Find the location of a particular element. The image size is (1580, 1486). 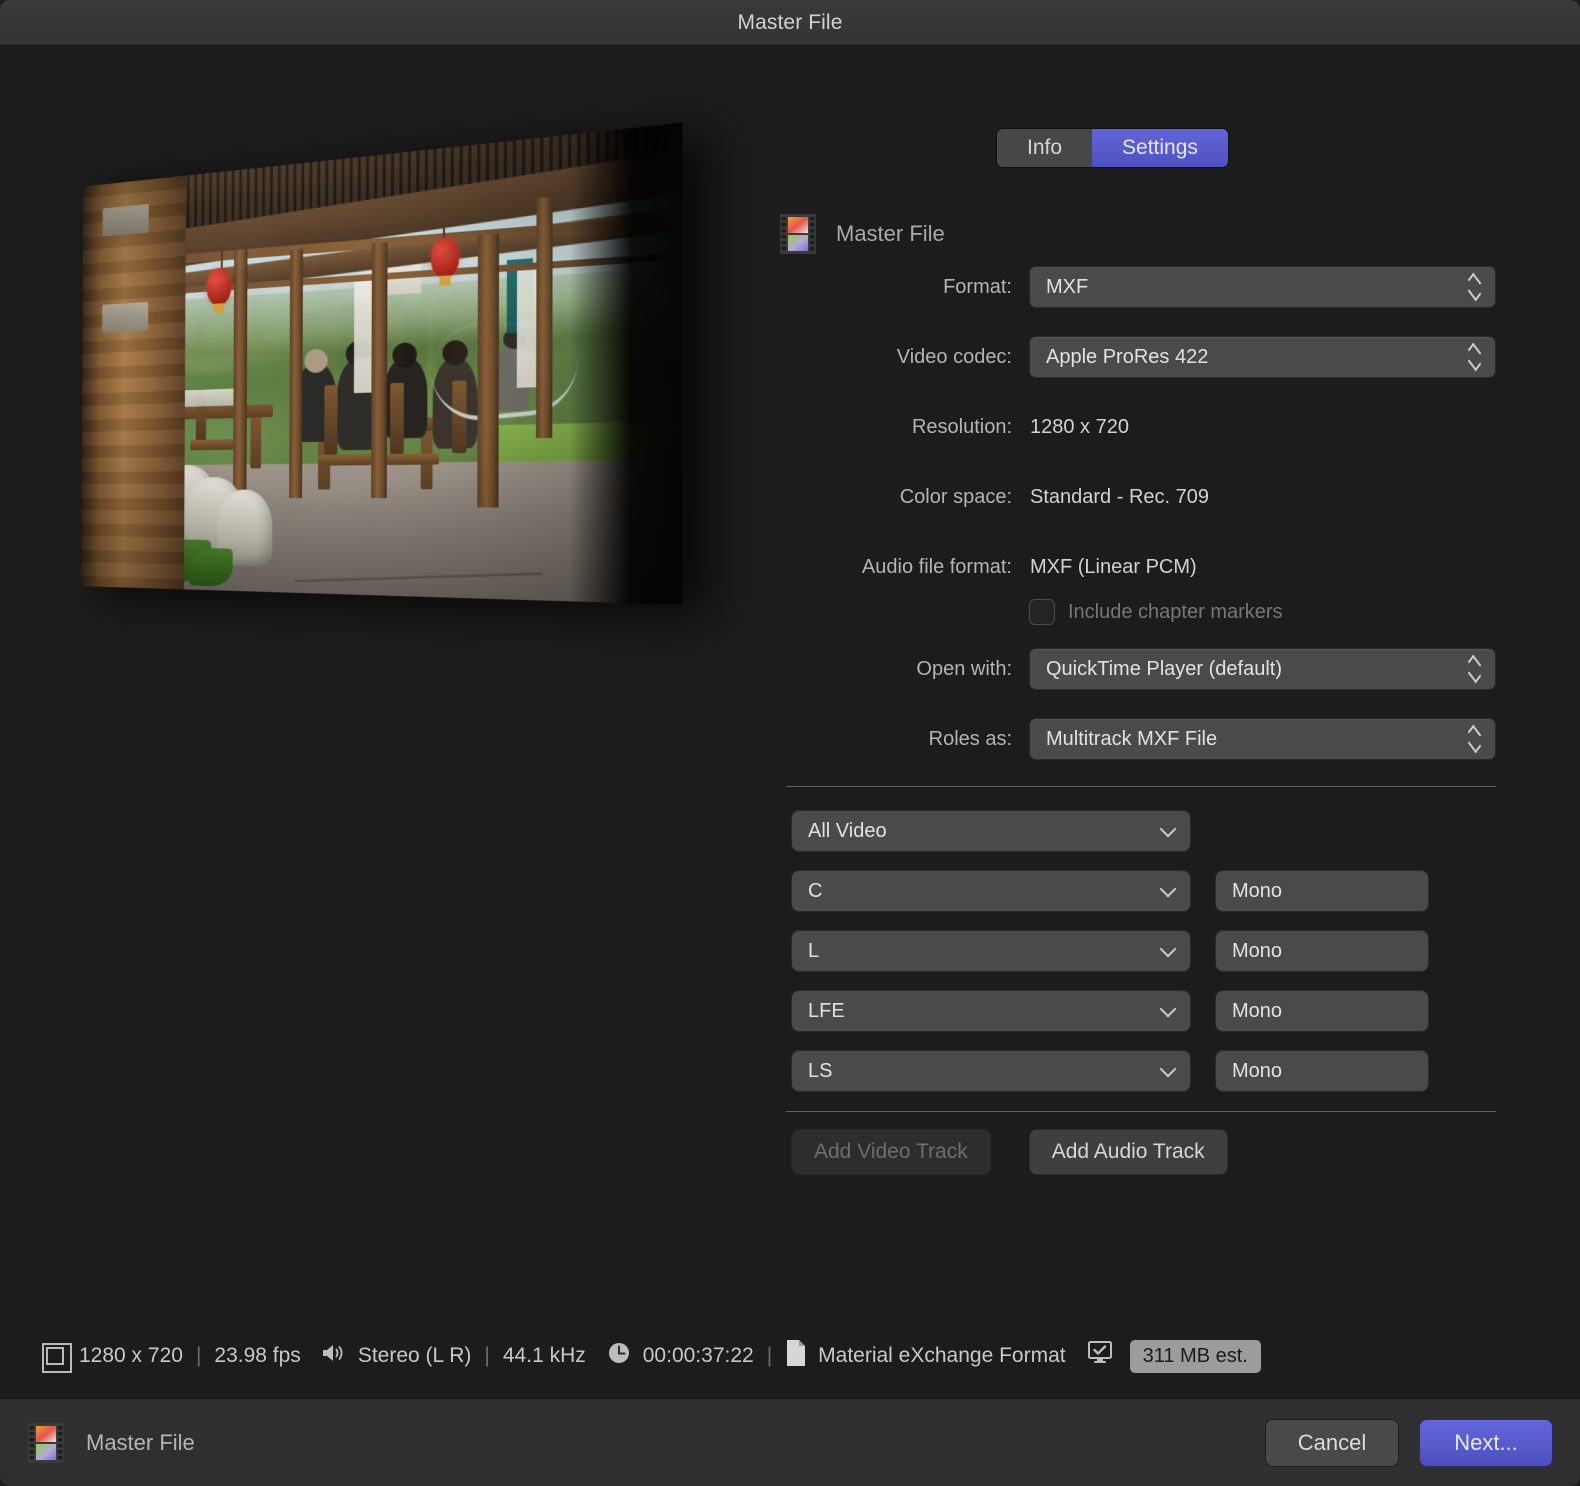

audio-role-popup-1: C is located at coordinates (991, 891).